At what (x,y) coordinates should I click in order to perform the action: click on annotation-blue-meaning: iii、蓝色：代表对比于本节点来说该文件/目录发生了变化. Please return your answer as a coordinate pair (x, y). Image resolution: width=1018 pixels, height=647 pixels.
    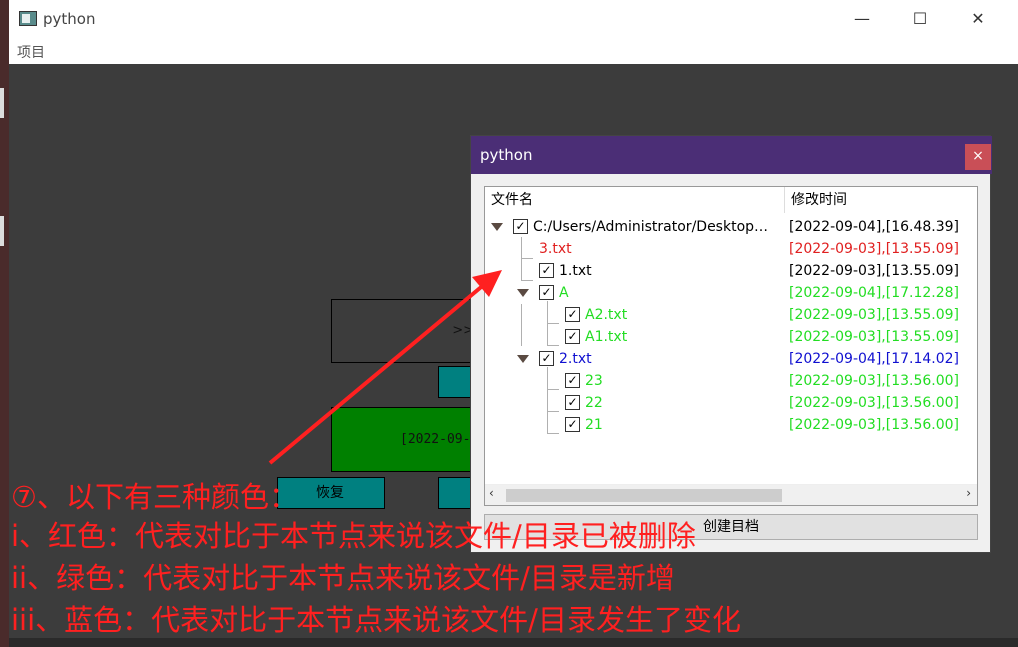
    Looking at the image, I should click on (376, 620).